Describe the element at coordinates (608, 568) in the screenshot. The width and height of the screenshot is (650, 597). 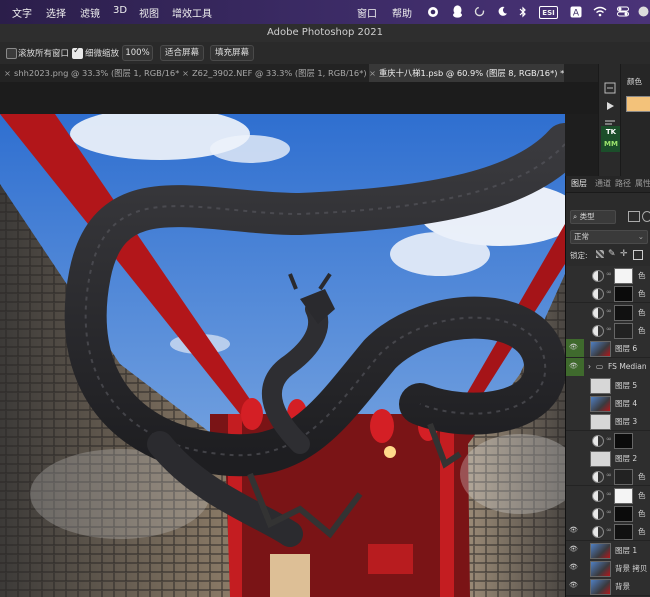
I see `layer-row: 👁 背景 拷贝` at that location.